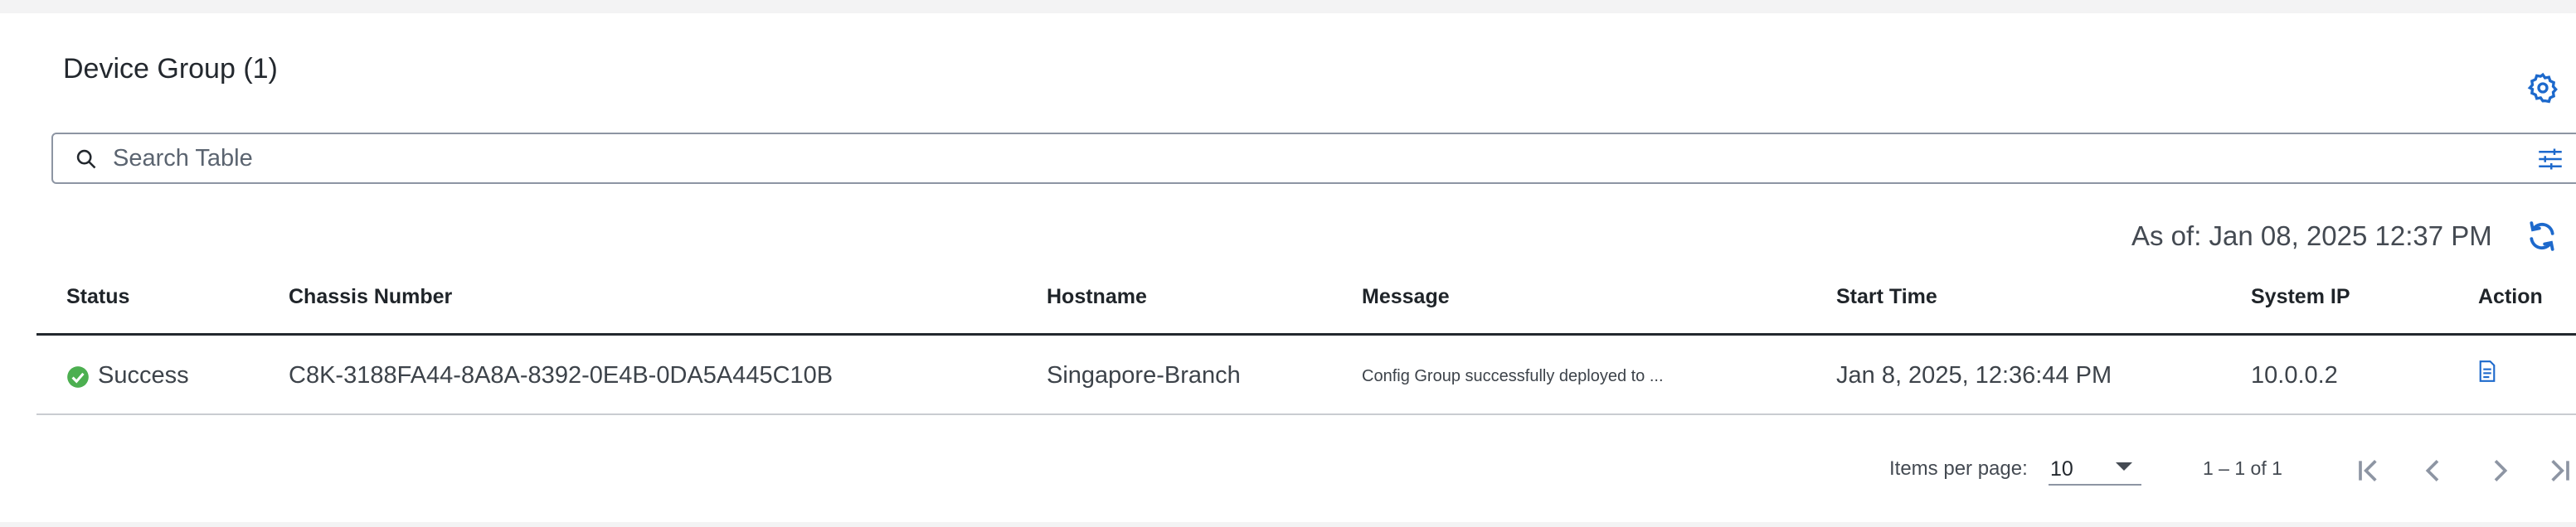  I want to click on column-header-system-ip: System IP, so click(2300, 297).